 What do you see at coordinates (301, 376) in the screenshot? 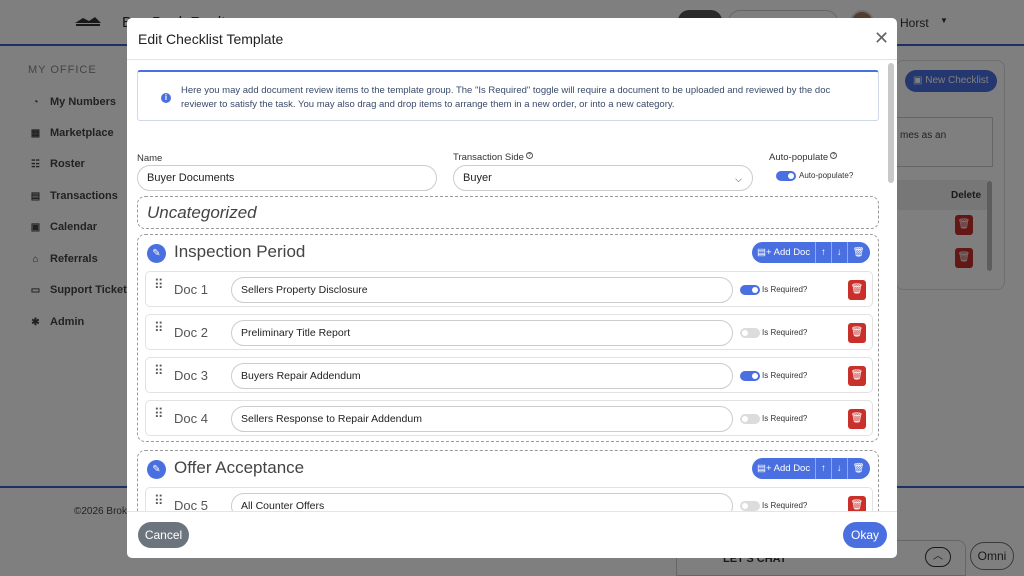
I see `doc-name-value: Buyers Repair Addendum` at bounding box center [301, 376].